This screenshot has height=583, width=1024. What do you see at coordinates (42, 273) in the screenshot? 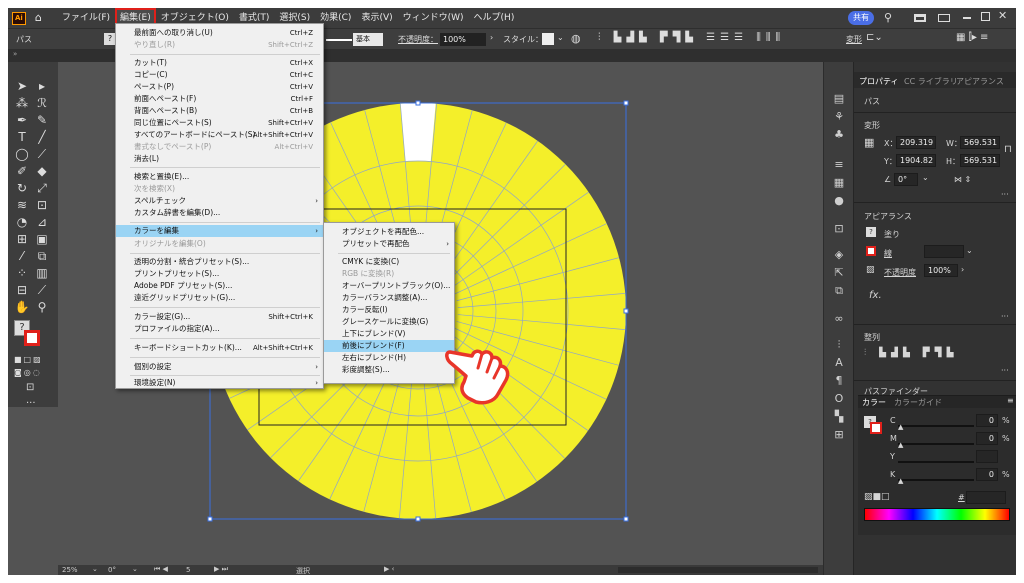
I see `graph-tool-icon: ▥` at bounding box center [42, 273].